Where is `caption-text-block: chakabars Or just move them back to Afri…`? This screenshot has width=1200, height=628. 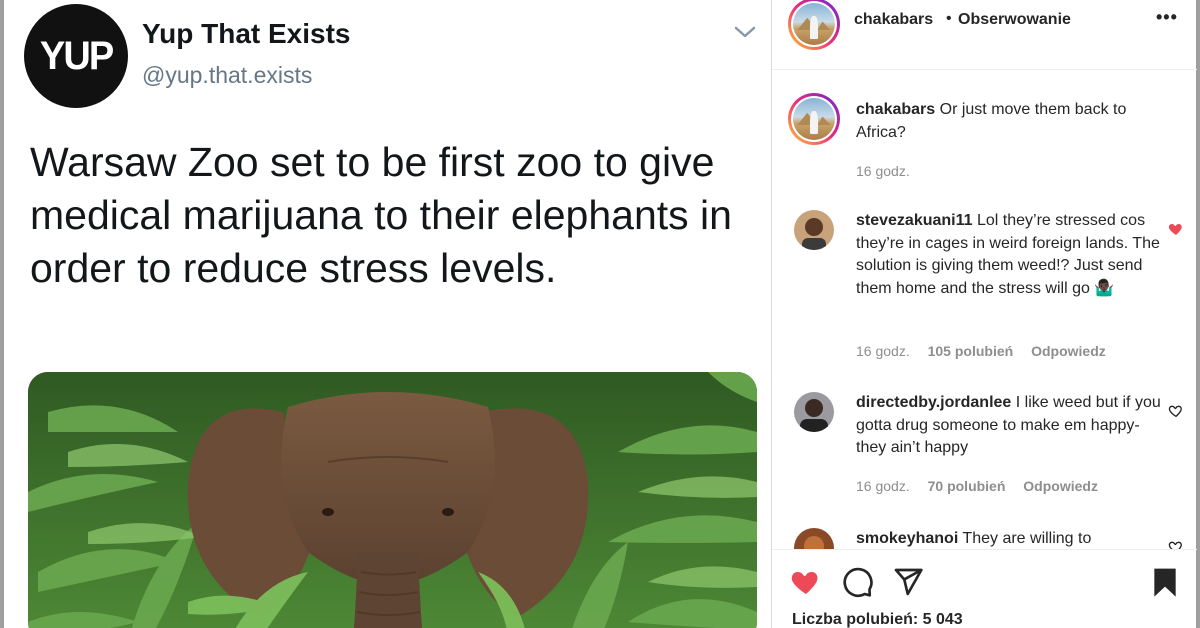 caption-text-block: chakabars Or just move them back to Afri… is located at coordinates (1008, 121).